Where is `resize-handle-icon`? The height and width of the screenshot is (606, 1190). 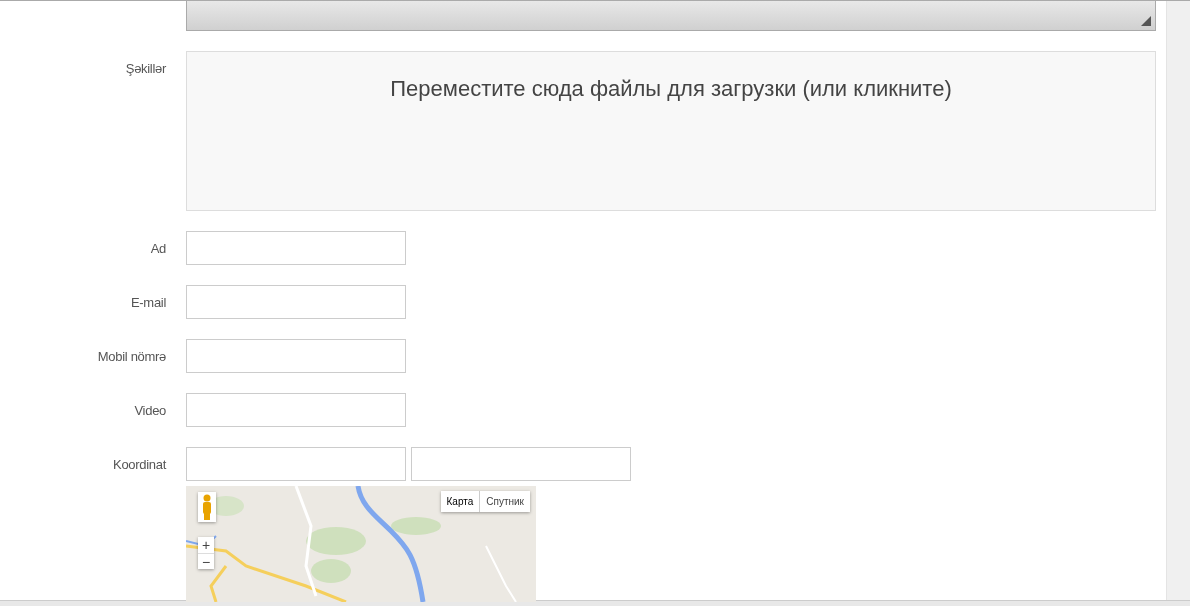 resize-handle-icon is located at coordinates (1146, 21).